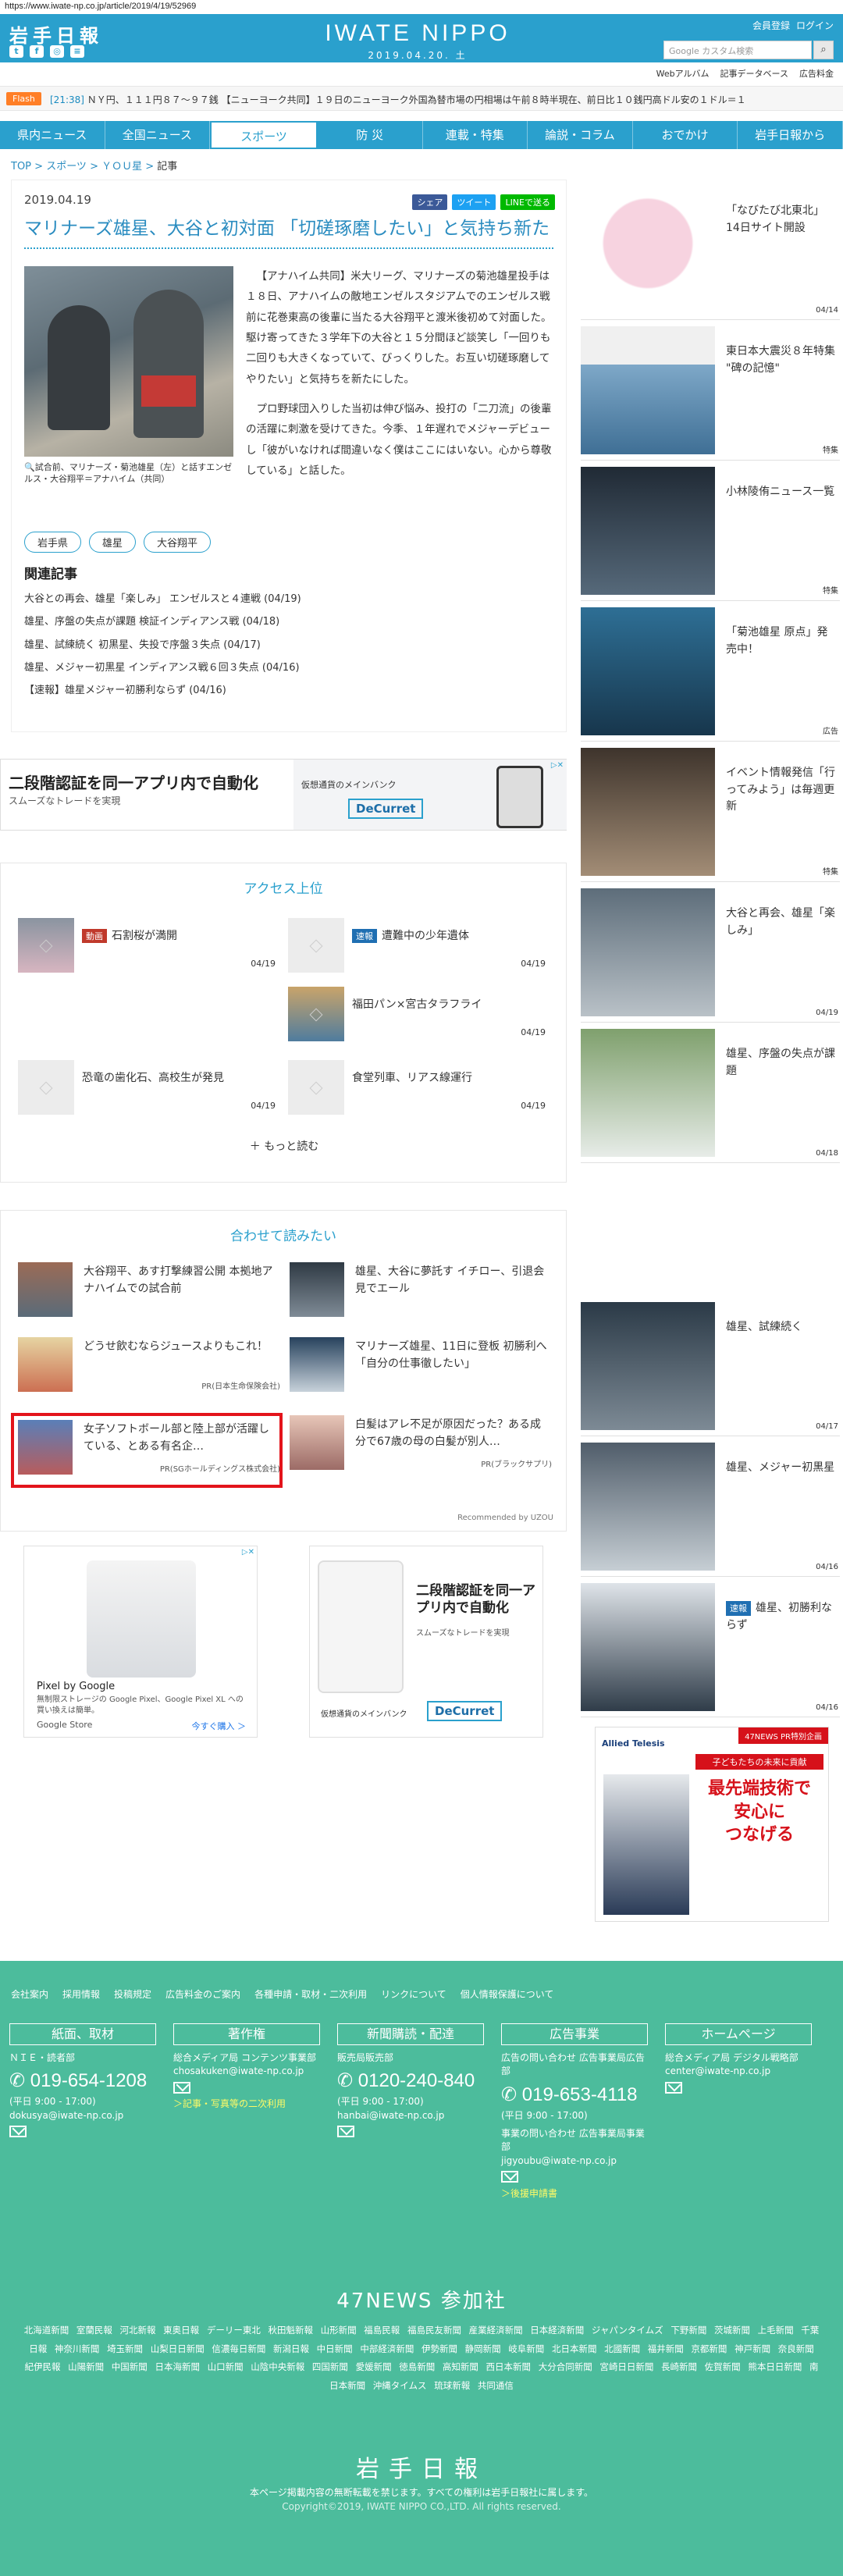 The width and height of the screenshot is (843, 2576). Describe the element at coordinates (754, 73) in the screenshot. I see `article-database-link: 記事データベース` at that location.